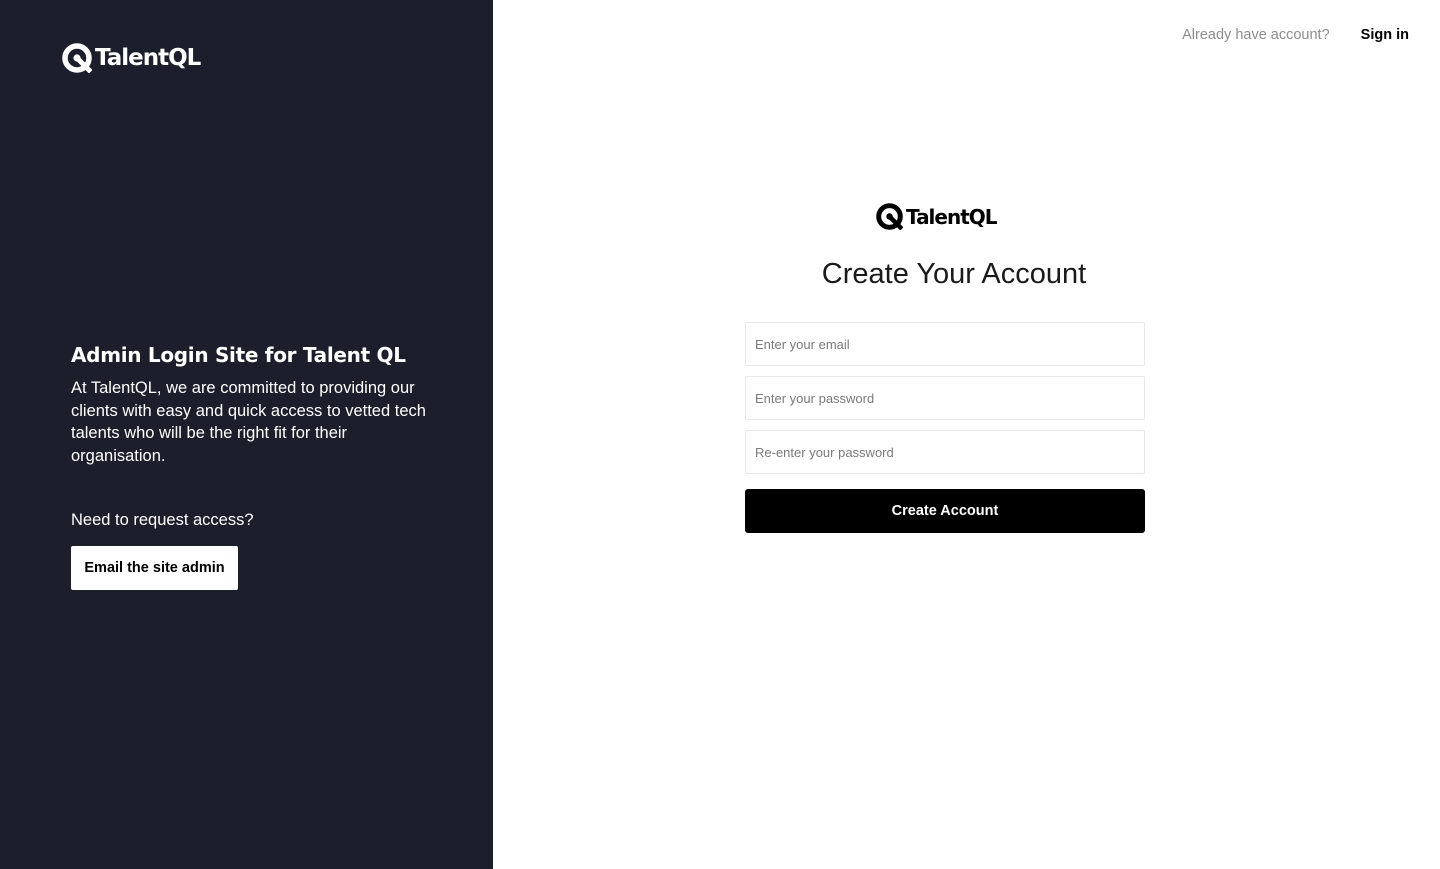 The width and height of the screenshot is (1440, 869). I want to click on signin-link: Sign in, so click(1385, 35).